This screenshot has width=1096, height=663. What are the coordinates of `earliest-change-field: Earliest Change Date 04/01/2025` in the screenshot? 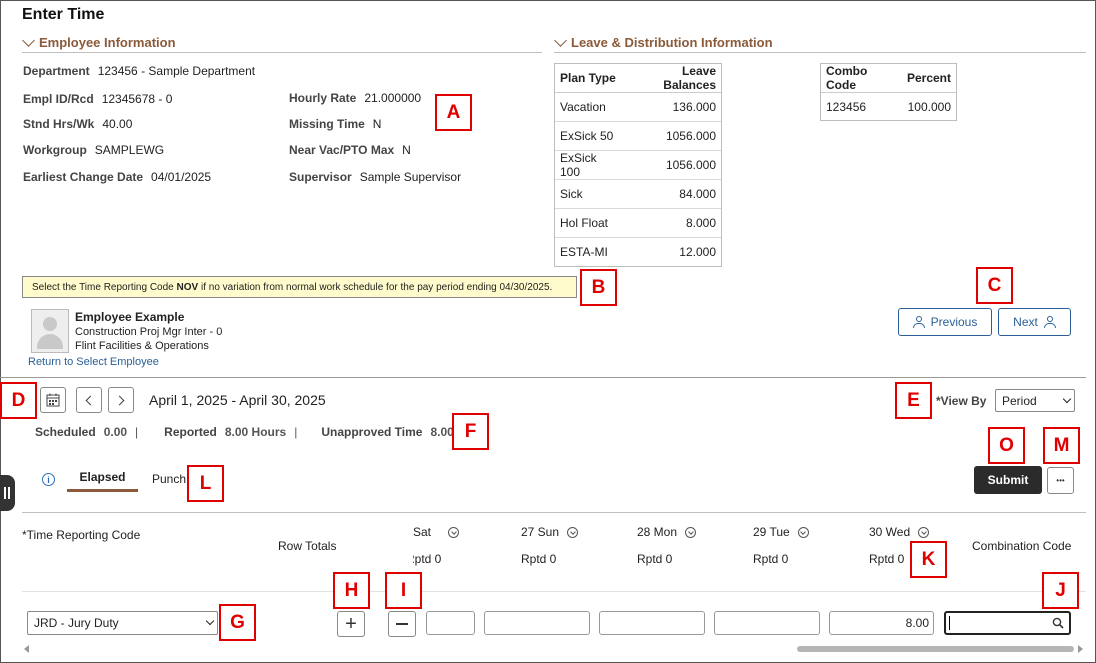 It's located at (117, 177).